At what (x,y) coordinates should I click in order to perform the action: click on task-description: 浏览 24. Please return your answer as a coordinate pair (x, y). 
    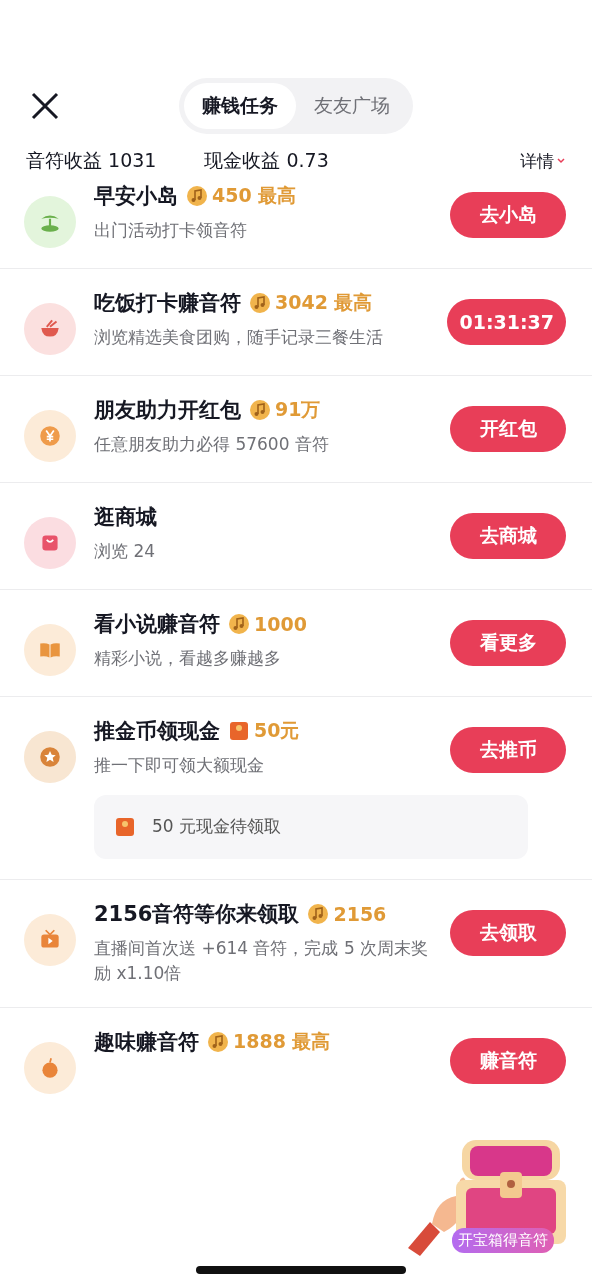
    Looking at the image, I should click on (125, 551).